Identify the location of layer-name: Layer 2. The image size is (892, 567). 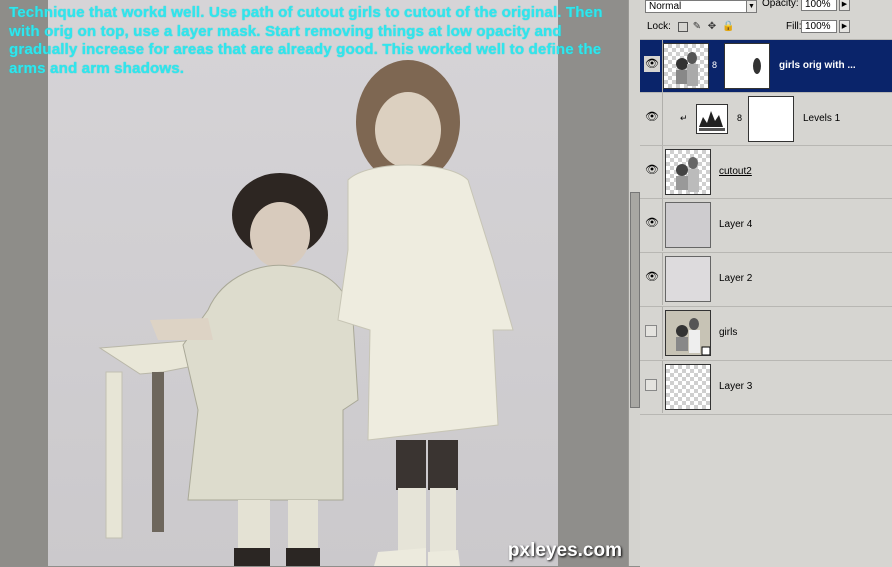
(735, 278).